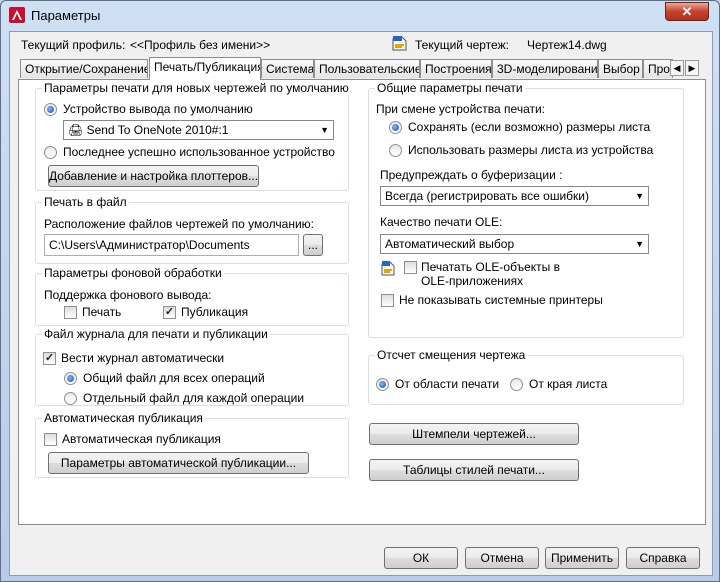  I want to click on ole-app-checkbox, so click(410, 267).